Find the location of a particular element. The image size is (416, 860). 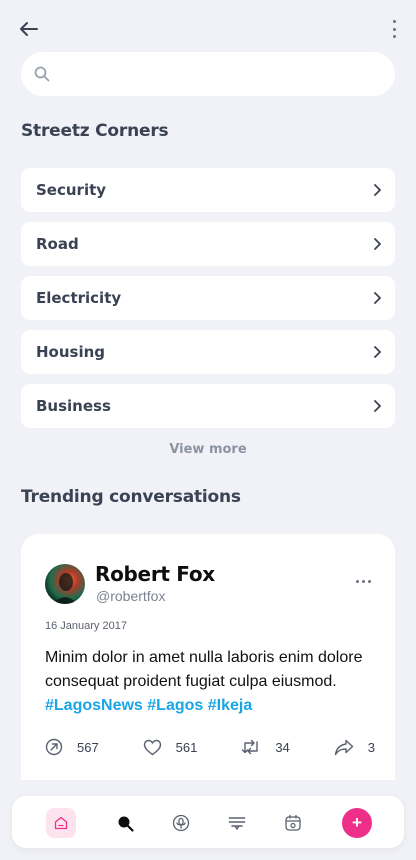

hashtag-ikeja: #Ikeja is located at coordinates (230, 705).